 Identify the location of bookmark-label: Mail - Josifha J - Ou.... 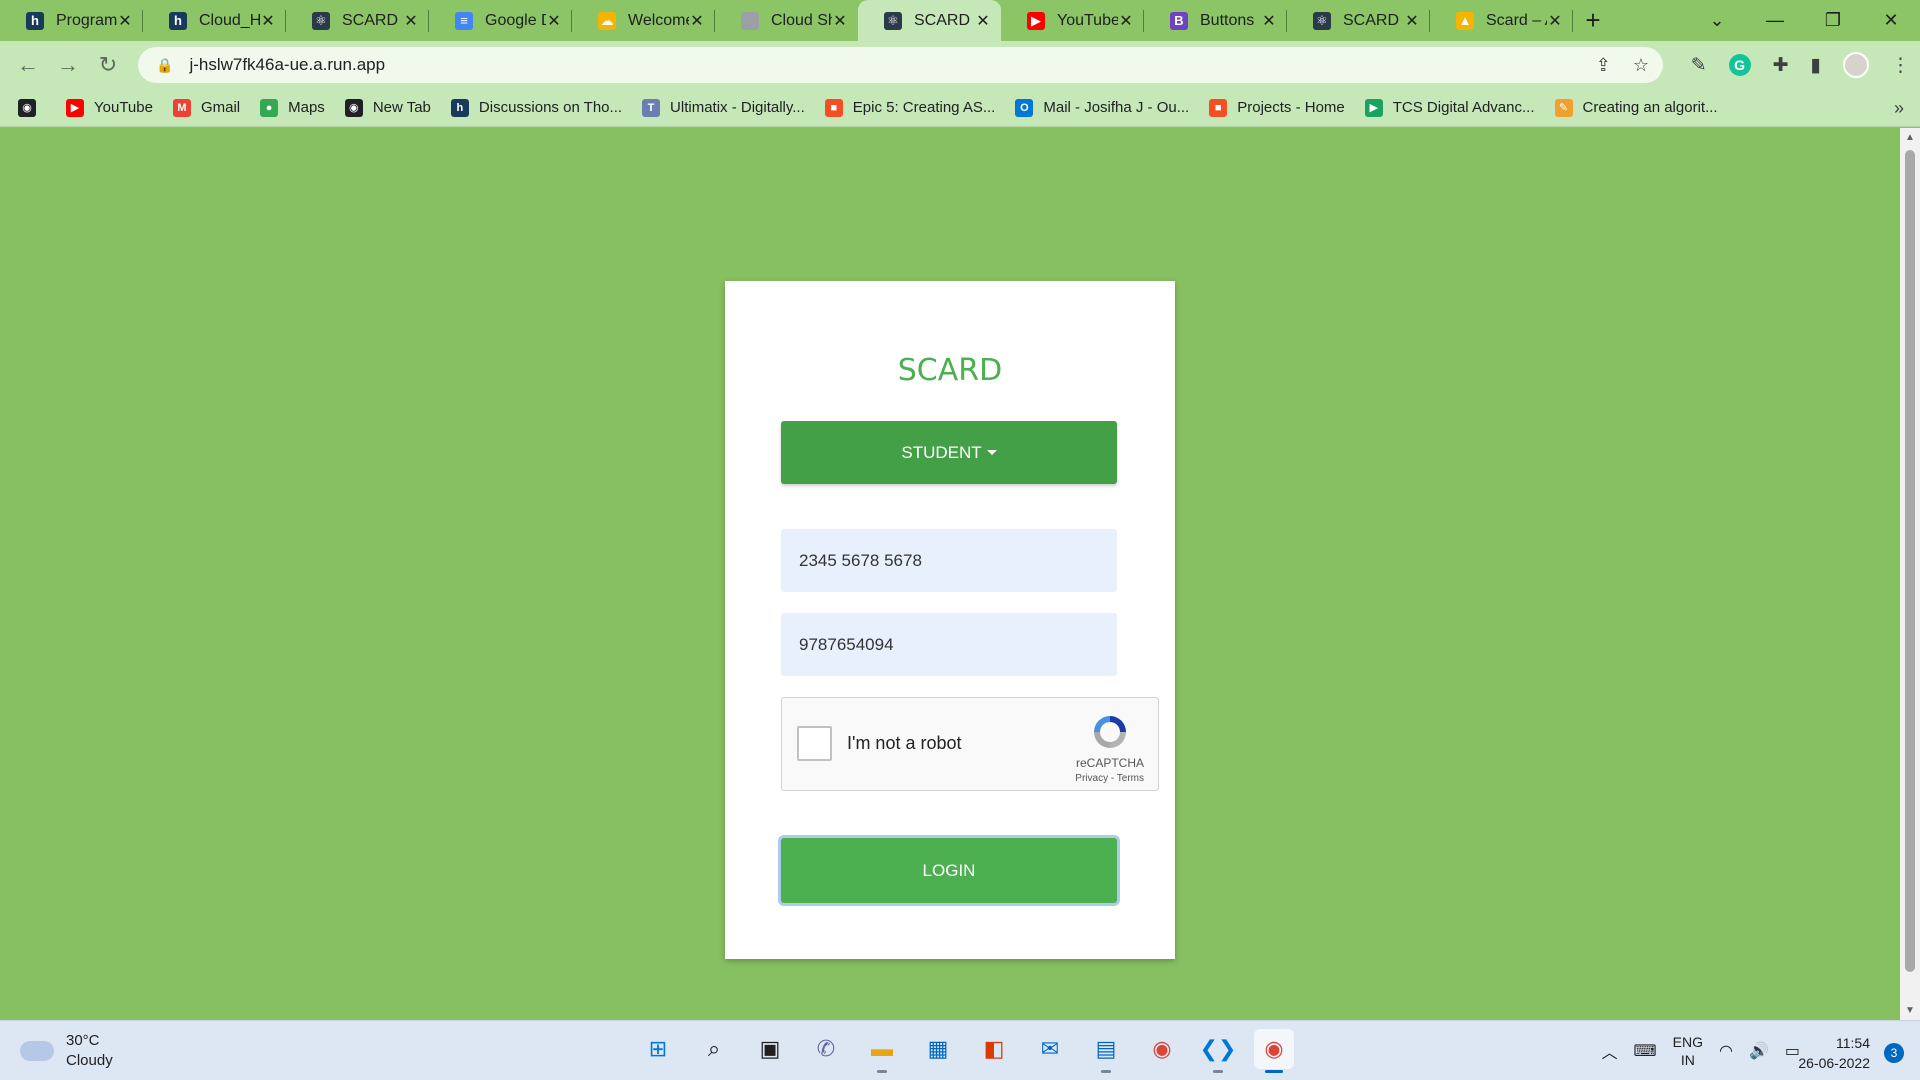
(1116, 107).